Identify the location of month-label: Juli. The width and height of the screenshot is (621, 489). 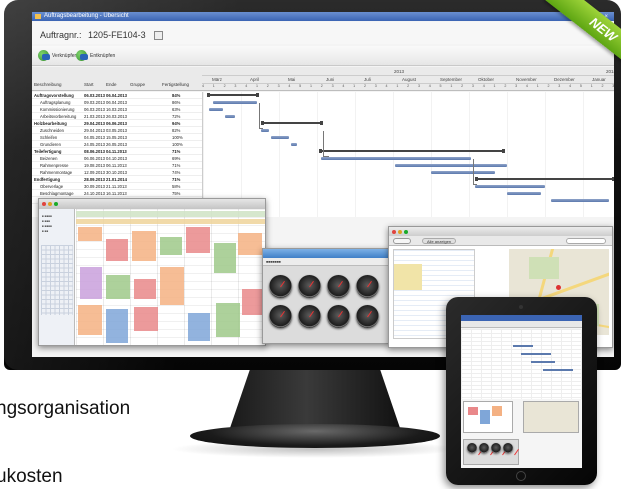
(367, 79).